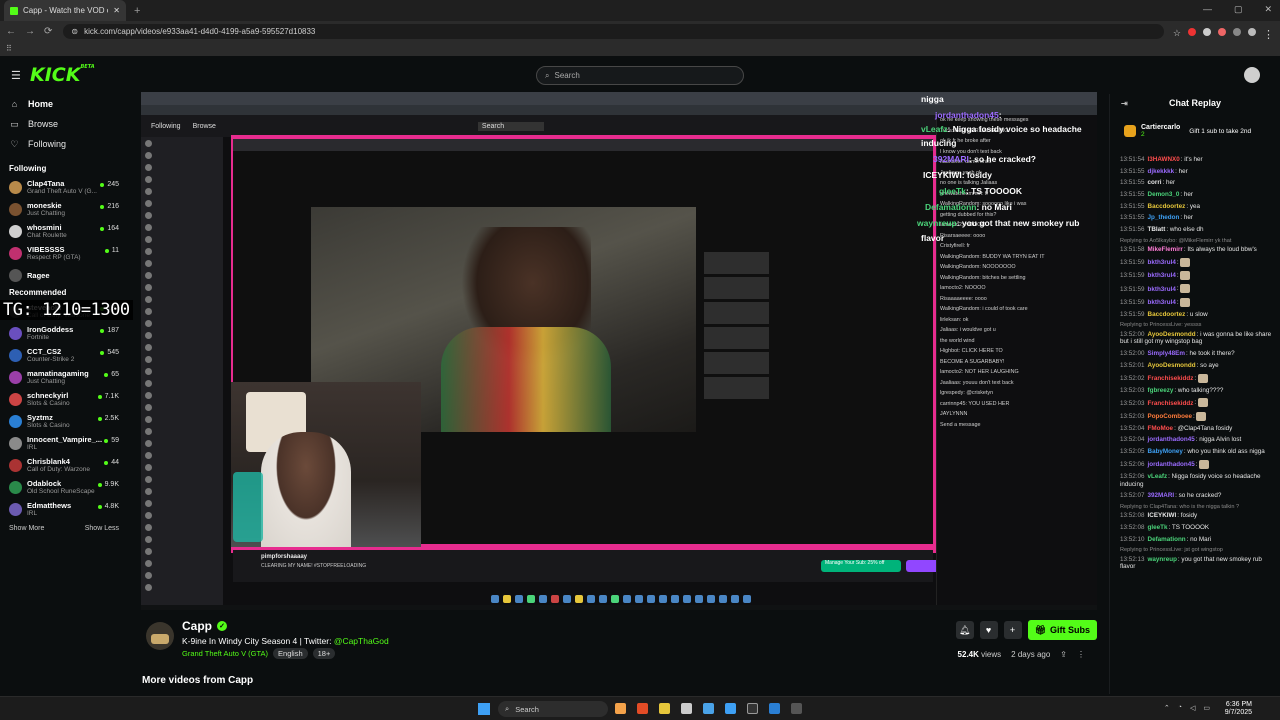 The image size is (1280, 720). Describe the element at coordinates (1164, 159) in the screenshot. I see `message-username: I3HAWNX0` at that location.